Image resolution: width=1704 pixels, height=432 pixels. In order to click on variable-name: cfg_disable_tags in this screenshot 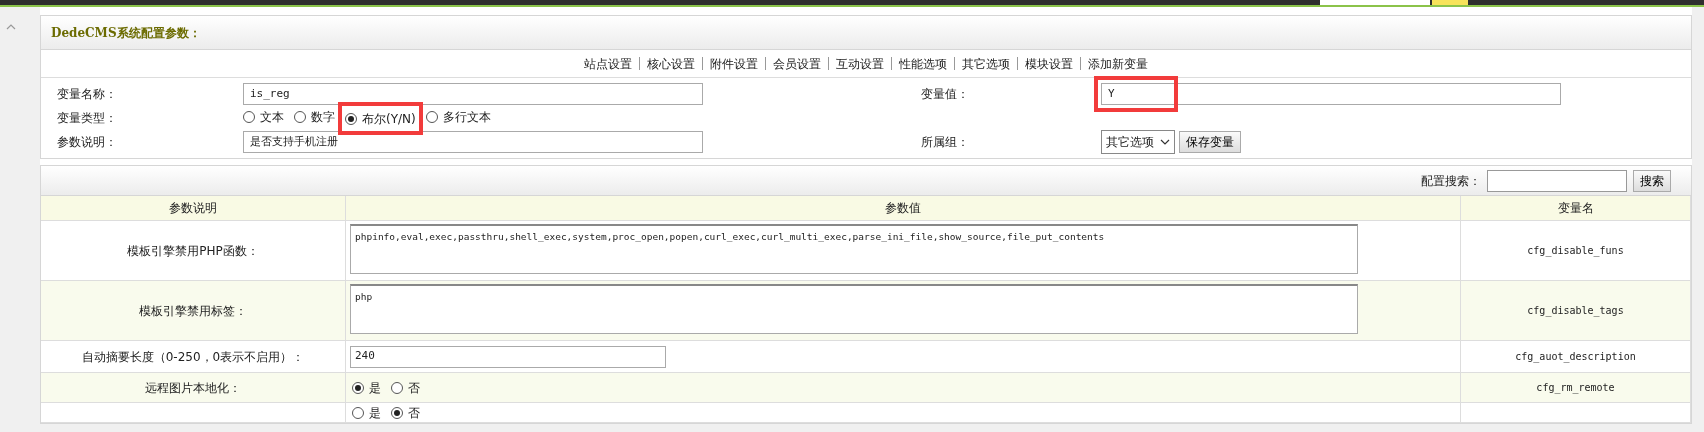, I will do `click(1576, 311)`.